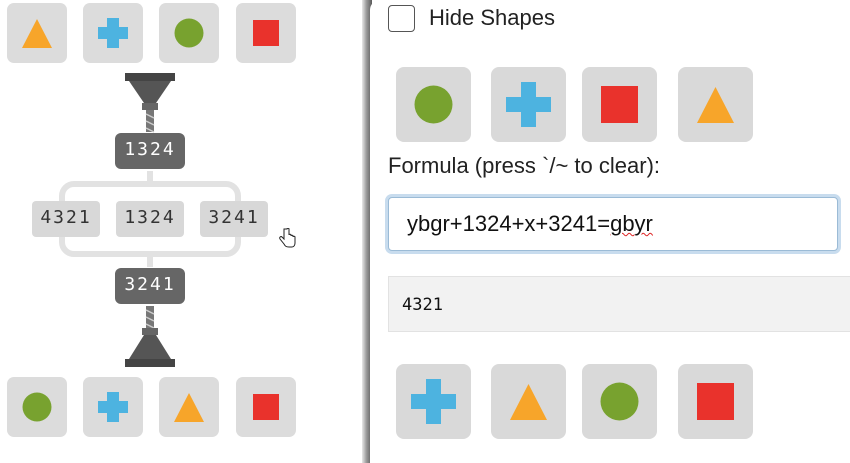 The image size is (850, 463). Describe the element at coordinates (150, 286) in the screenshot. I see `output-code-badge: 3241` at that location.